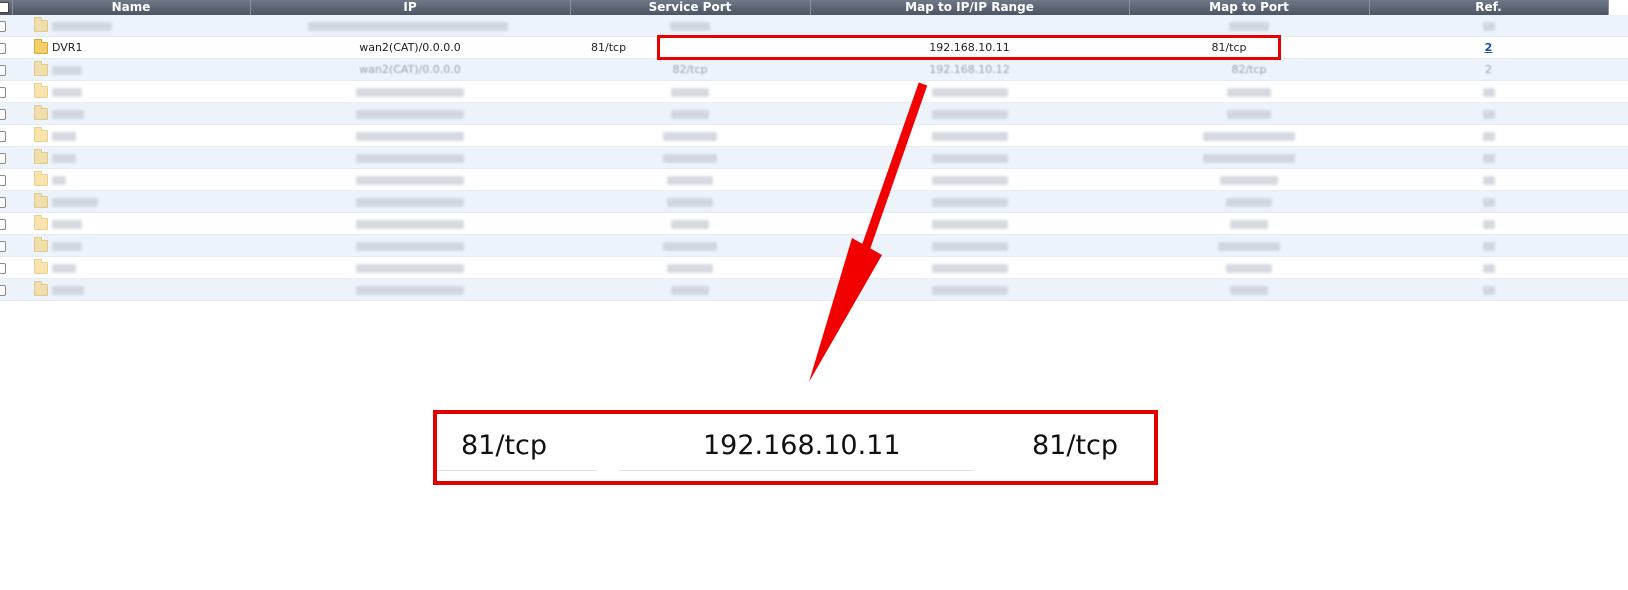  I want to click on select-all-header, so click(6, 7).